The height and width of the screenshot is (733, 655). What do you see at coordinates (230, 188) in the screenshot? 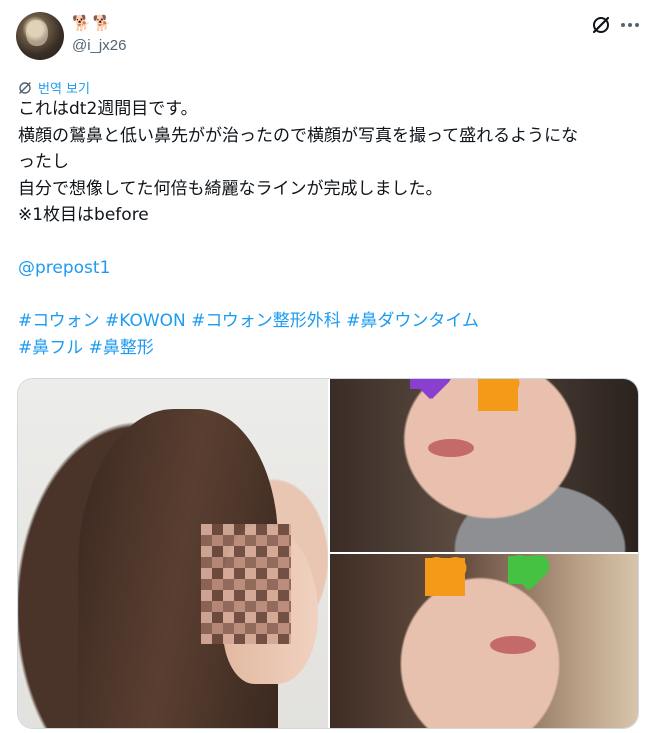
I see `tweet-line: 自分で想像してた何倍も綺麗なラインが完成しました。` at bounding box center [230, 188].